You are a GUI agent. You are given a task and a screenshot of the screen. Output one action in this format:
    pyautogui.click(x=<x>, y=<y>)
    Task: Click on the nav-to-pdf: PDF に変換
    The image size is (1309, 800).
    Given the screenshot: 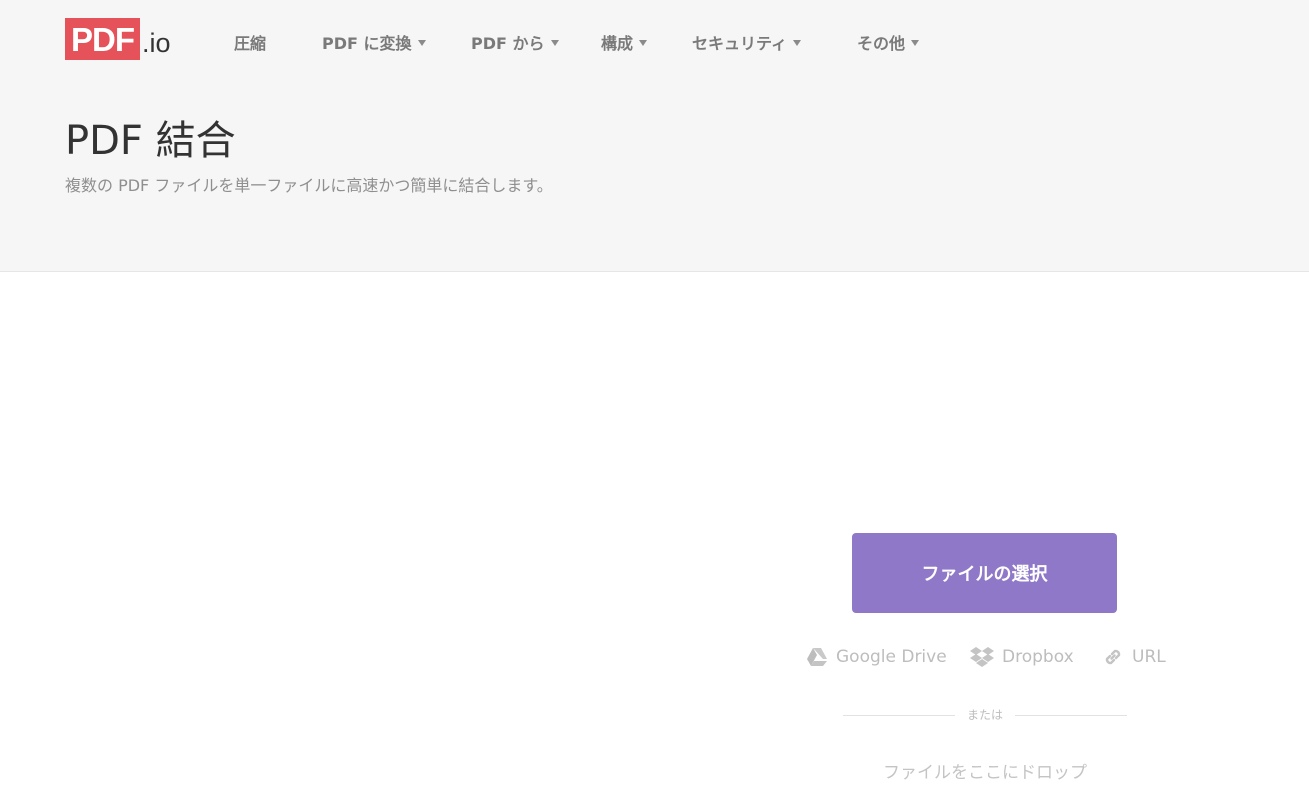 What is the action you would take?
    pyautogui.click(x=374, y=42)
    